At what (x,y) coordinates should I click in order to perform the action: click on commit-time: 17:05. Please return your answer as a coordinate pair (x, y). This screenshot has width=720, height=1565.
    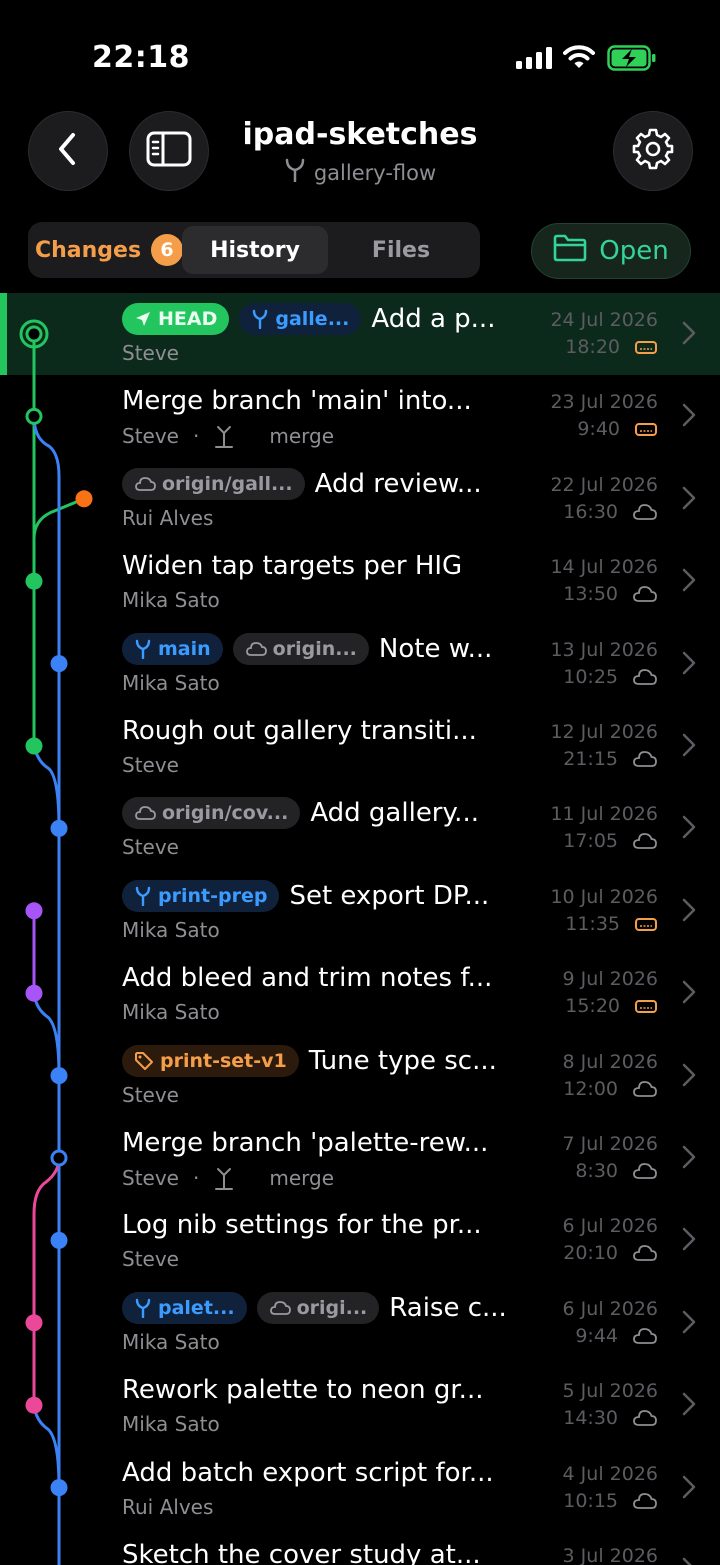
    Looking at the image, I should click on (590, 841).